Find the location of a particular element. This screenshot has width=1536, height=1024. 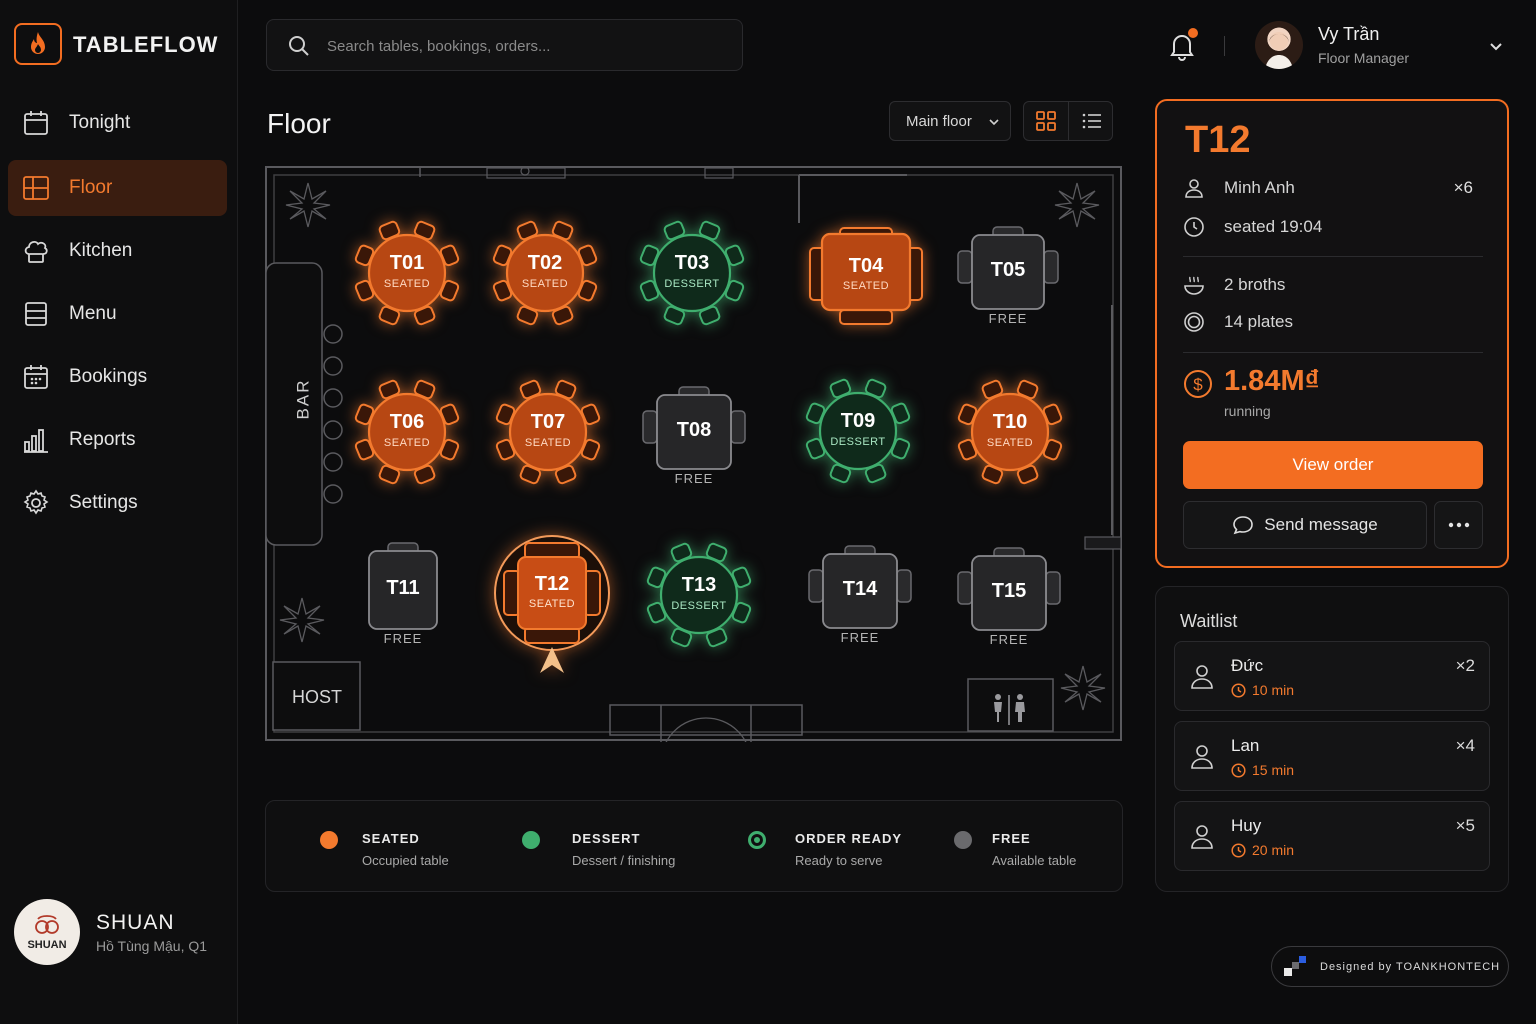

waitlist-name: Lan is located at coordinates (1245, 745).